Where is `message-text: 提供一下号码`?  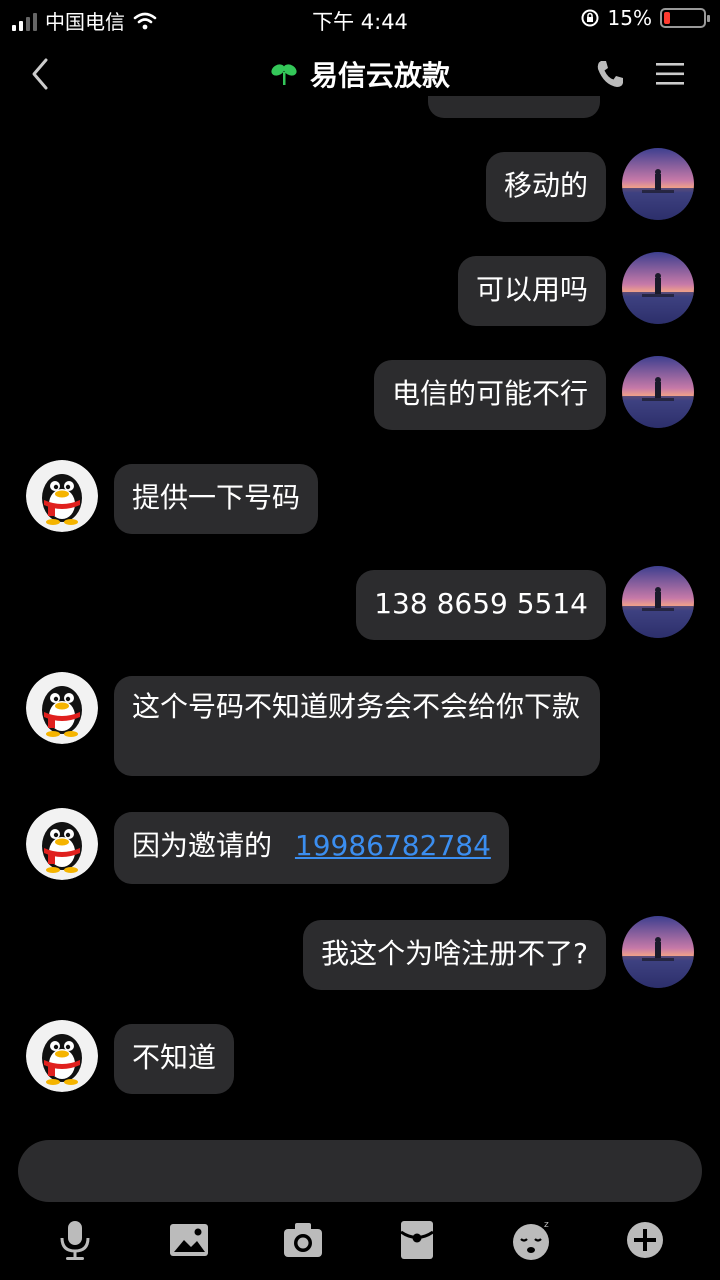
message-text: 提供一下号码 is located at coordinates (216, 497).